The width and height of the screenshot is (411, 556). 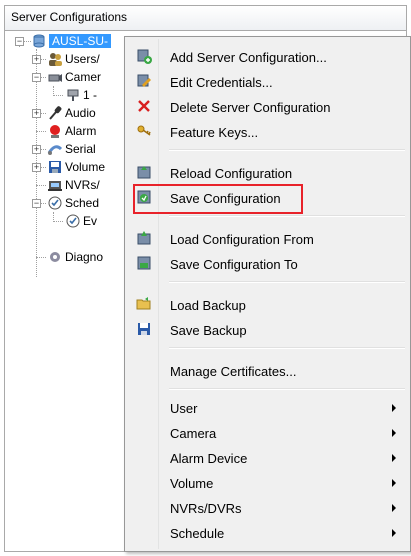 What do you see at coordinates (144, 263) in the screenshot?
I see `save-to-icon` at bounding box center [144, 263].